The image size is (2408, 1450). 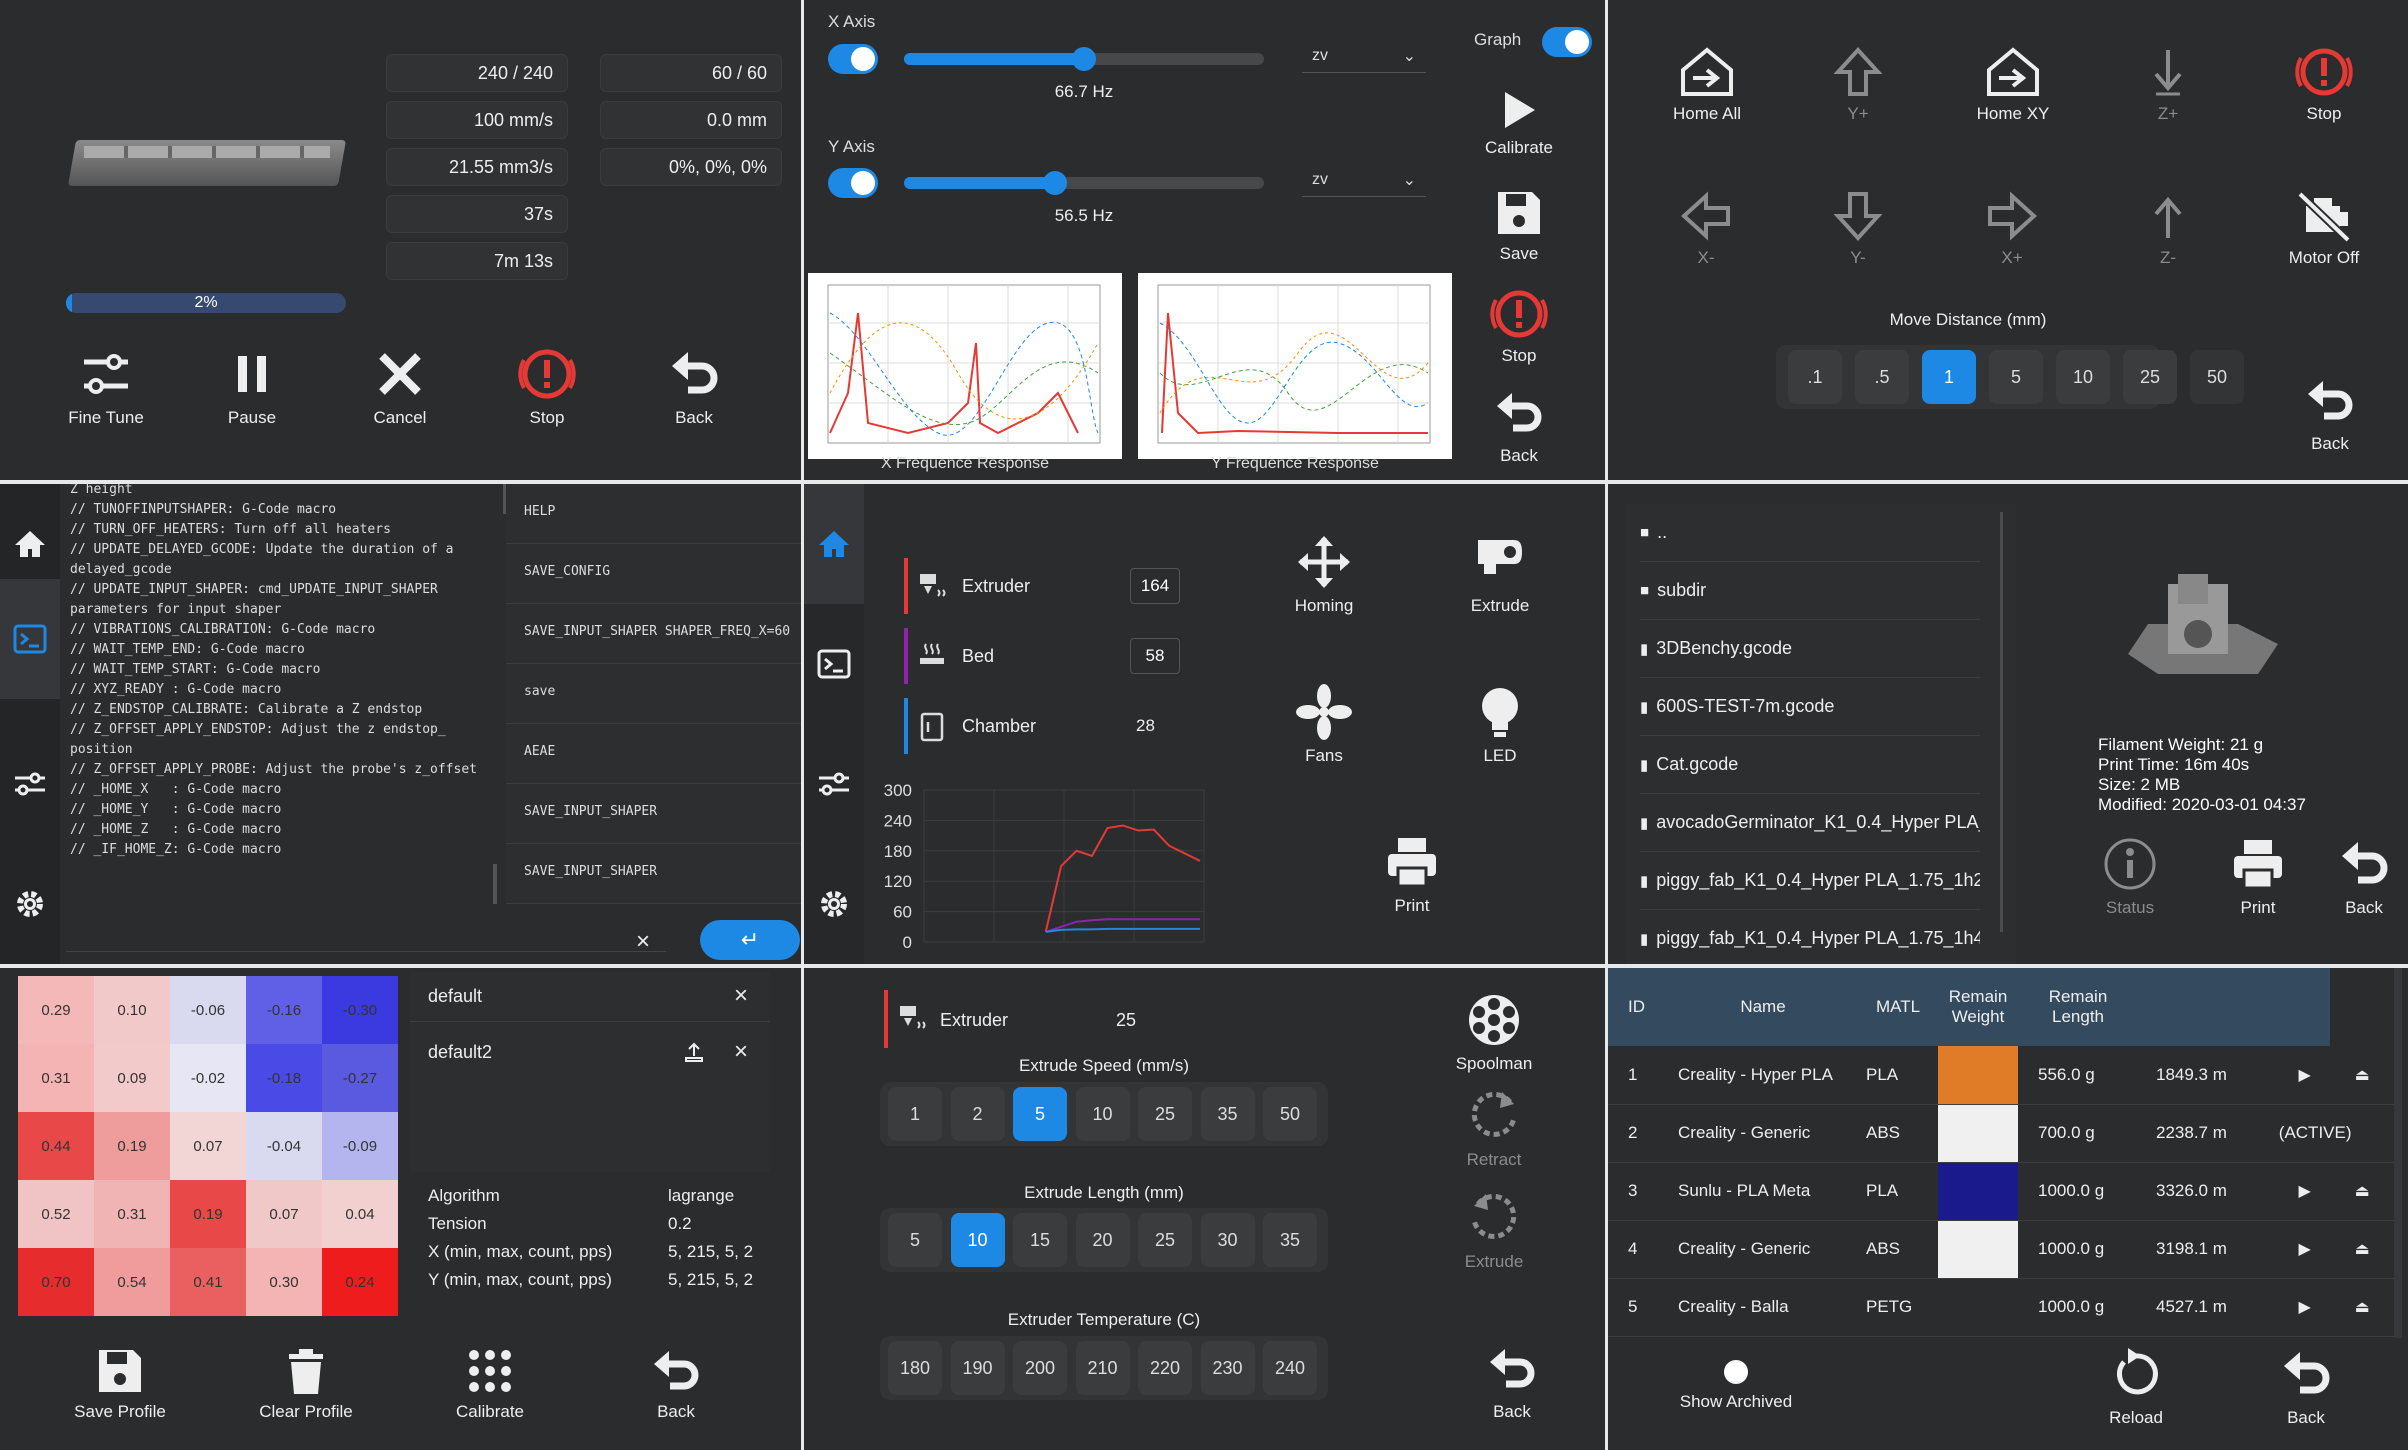 What do you see at coordinates (106, 387) in the screenshot?
I see `fine-tune-button: Fine Tune` at bounding box center [106, 387].